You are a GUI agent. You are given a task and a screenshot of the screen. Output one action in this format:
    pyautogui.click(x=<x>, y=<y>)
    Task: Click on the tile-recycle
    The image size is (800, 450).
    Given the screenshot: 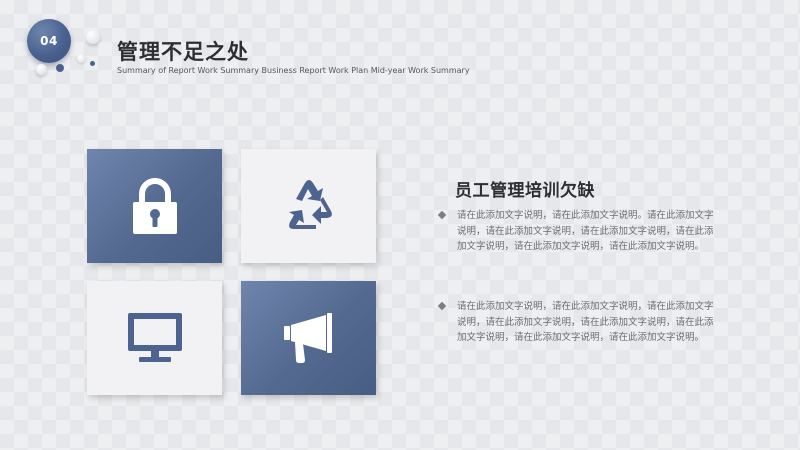 What is the action you would take?
    pyautogui.click(x=308, y=206)
    